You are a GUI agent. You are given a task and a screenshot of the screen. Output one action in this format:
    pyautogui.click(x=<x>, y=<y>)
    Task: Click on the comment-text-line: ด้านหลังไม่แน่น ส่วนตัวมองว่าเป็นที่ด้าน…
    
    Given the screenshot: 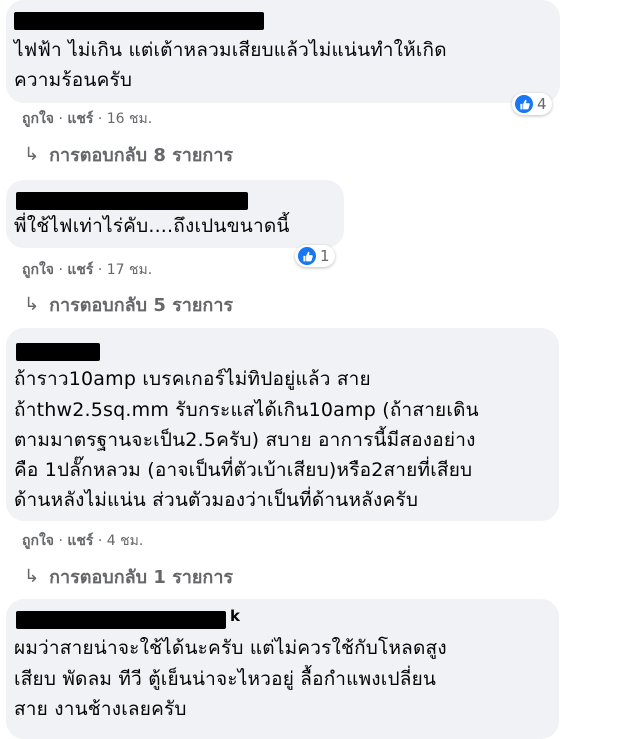 What is the action you would take?
    pyautogui.click(x=216, y=500)
    